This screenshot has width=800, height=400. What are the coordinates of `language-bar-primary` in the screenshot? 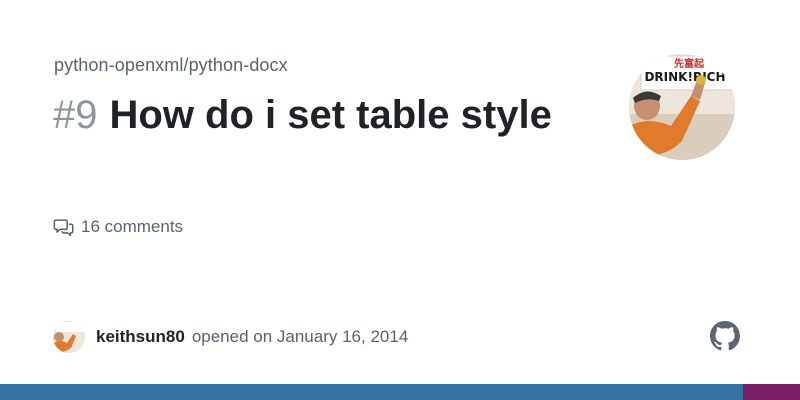 It's located at (371, 392).